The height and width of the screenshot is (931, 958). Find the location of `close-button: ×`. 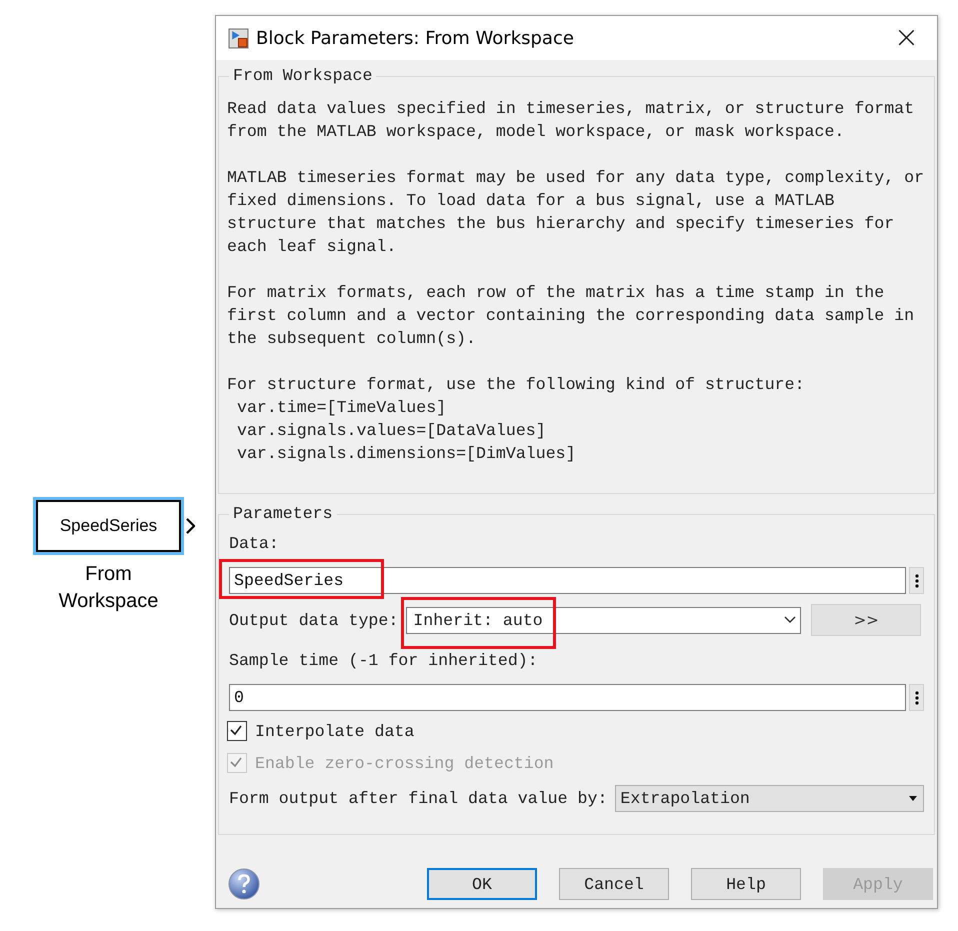

close-button: × is located at coordinates (906, 38).